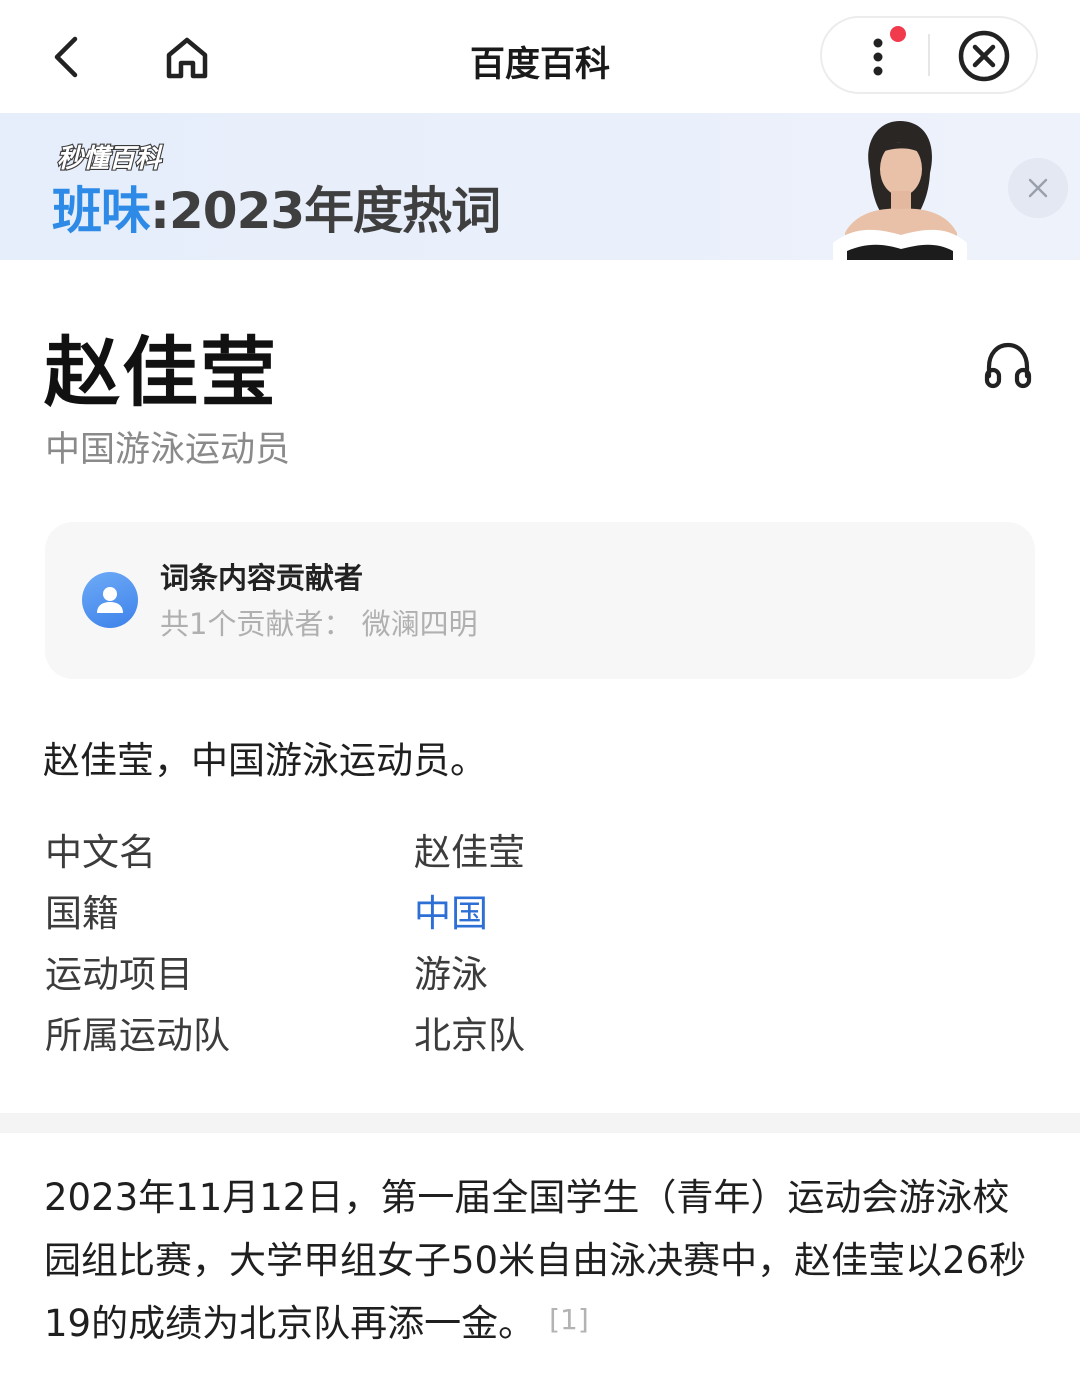 This screenshot has width=1080, height=1399. I want to click on info-value: 北京队, so click(469, 1035).